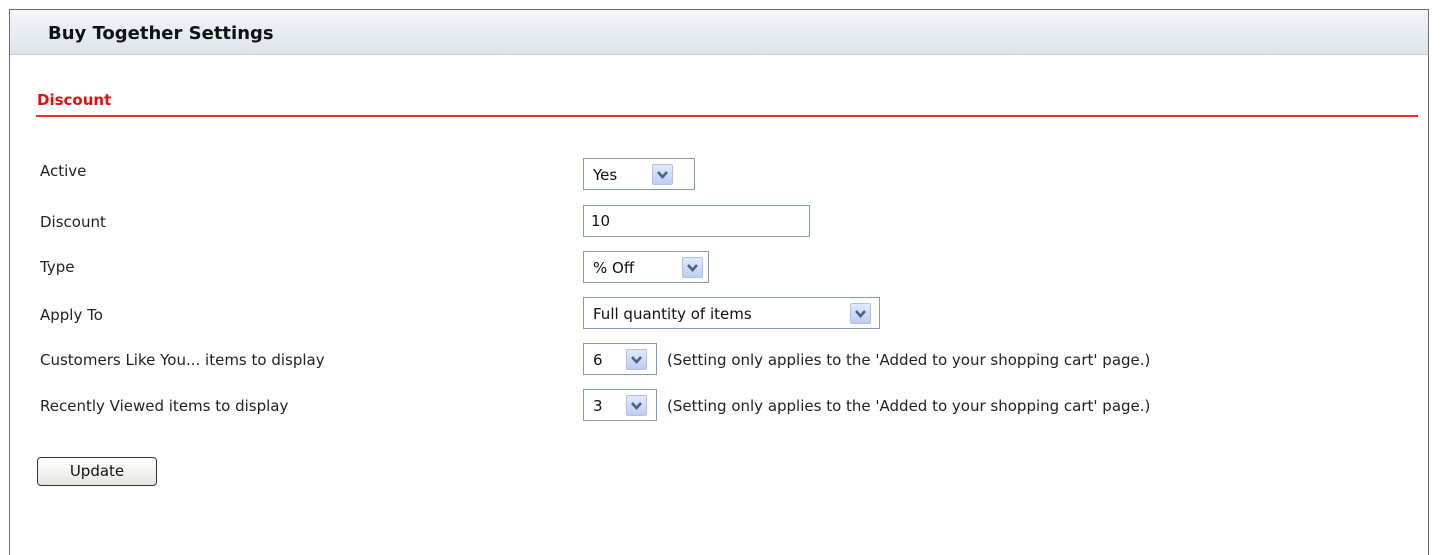 The image size is (1440, 555). What do you see at coordinates (696, 221) in the screenshot?
I see `discount-input: 10` at bounding box center [696, 221].